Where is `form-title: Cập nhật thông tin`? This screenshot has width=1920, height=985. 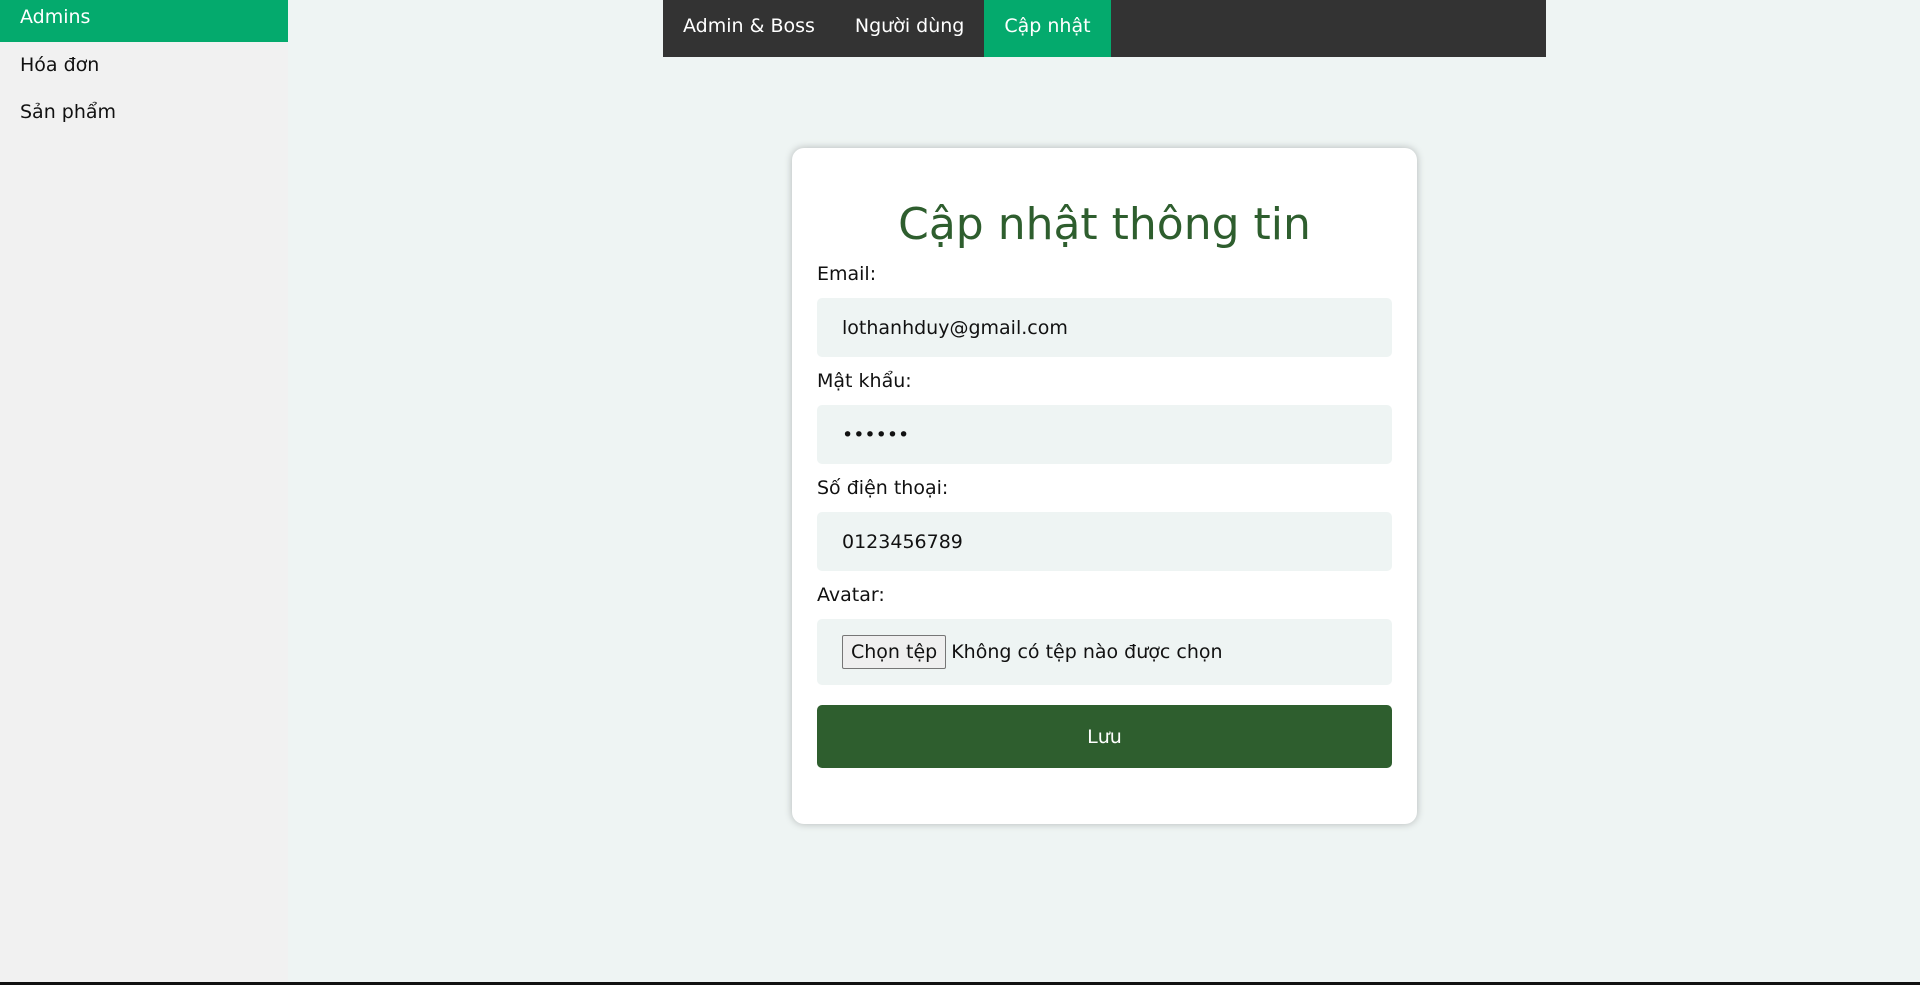
form-title: Cập nhật thông tin is located at coordinates (1104, 224).